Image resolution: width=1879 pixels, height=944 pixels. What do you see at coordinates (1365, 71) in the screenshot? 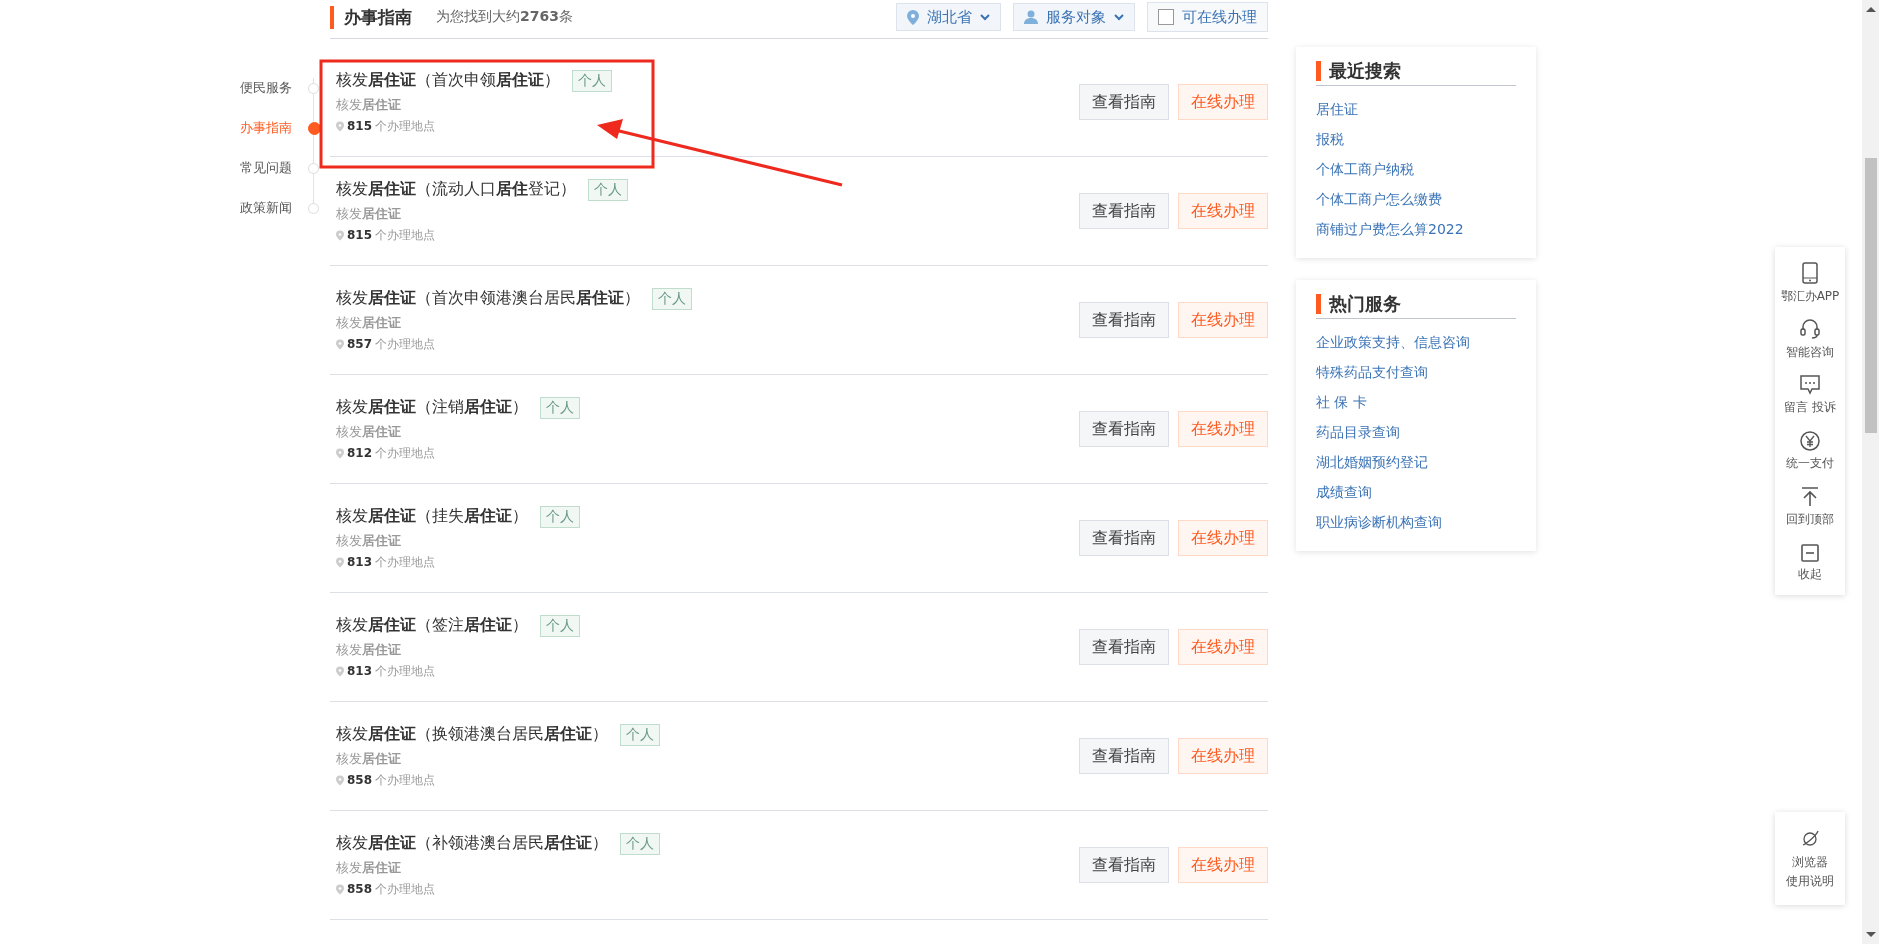
I see `card-title: 最近搜索` at bounding box center [1365, 71].